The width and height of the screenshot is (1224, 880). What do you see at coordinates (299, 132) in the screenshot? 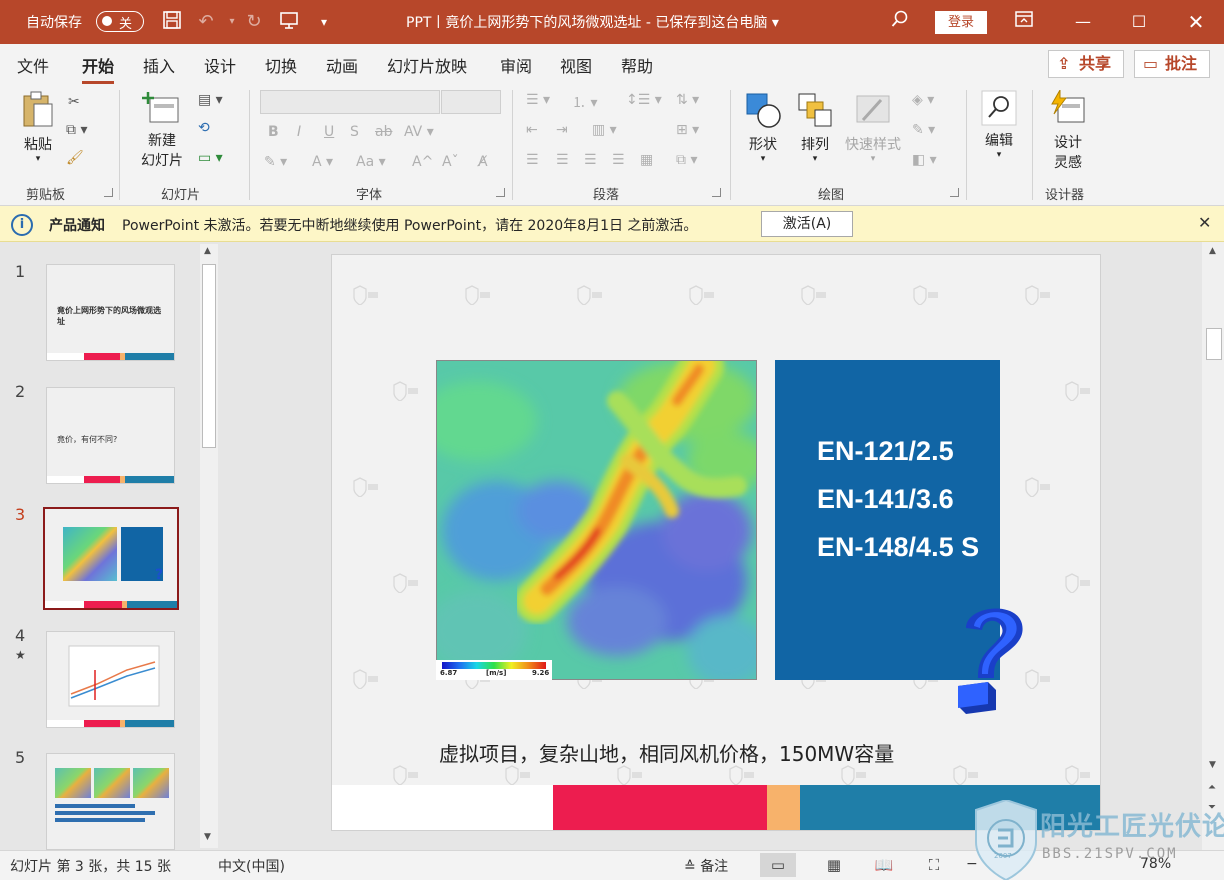
I see `italic-icon: I` at bounding box center [299, 132].